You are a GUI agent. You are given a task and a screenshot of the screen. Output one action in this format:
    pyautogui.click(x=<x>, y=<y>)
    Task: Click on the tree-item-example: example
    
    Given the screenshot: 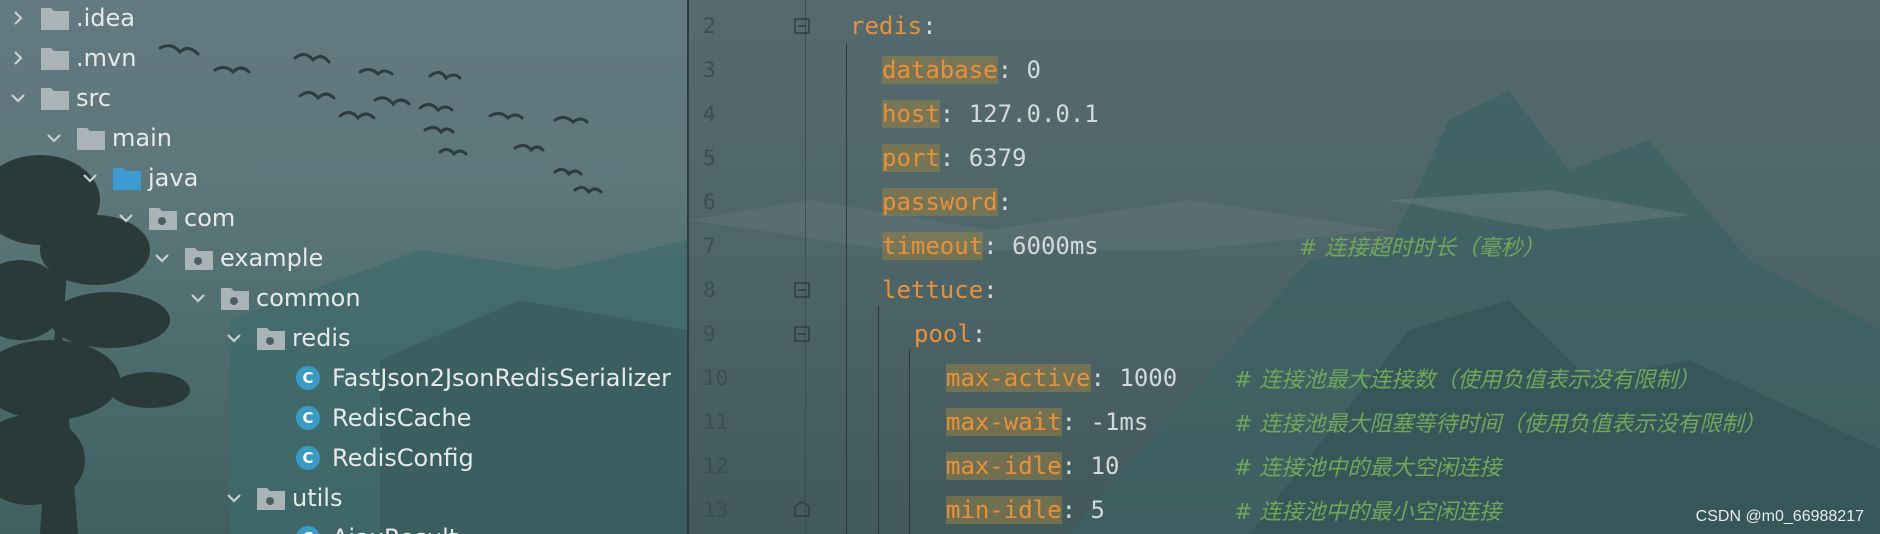 What is the action you would take?
    pyautogui.click(x=235, y=258)
    